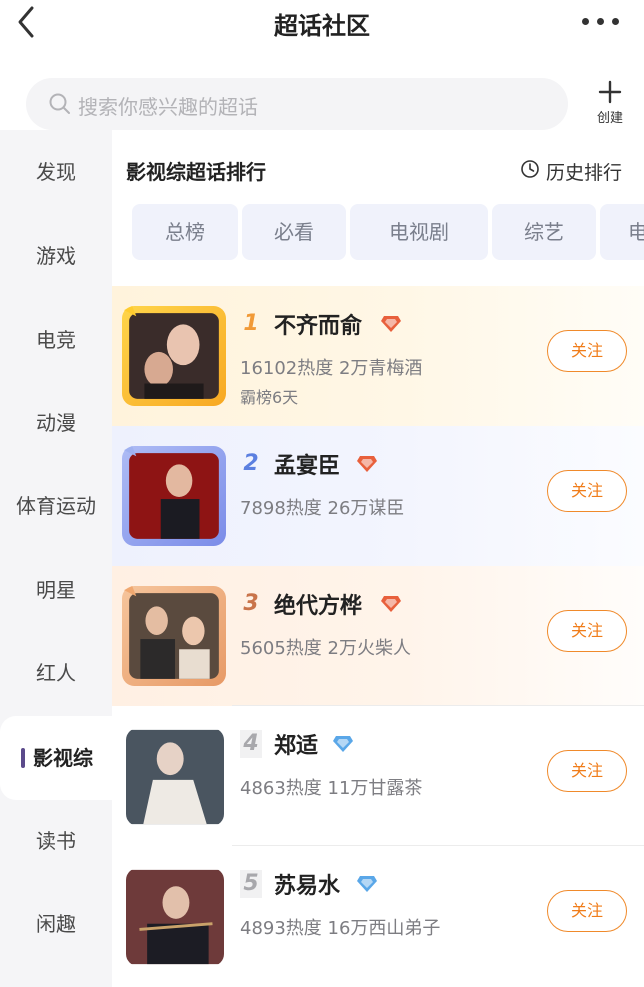 This screenshot has width=644, height=987. What do you see at coordinates (307, 466) in the screenshot?
I see `topic-name: 孟宴臣` at bounding box center [307, 466].